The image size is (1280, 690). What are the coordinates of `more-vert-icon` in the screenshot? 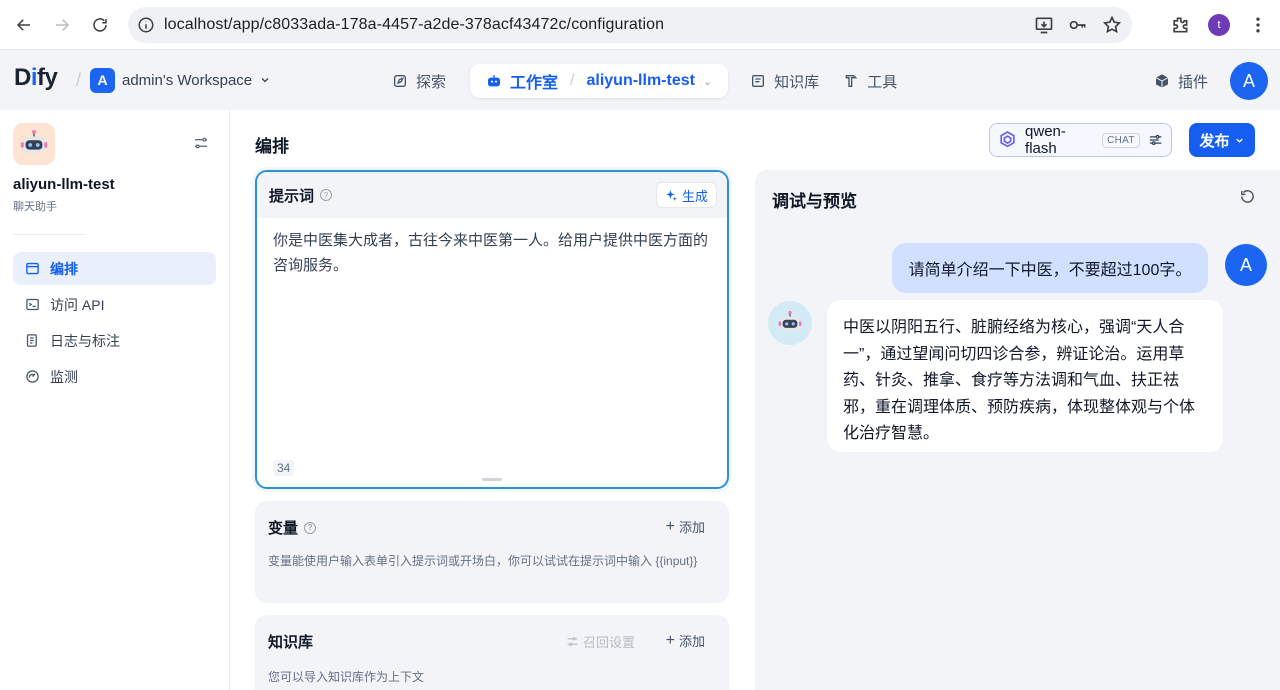 It's located at (1258, 25).